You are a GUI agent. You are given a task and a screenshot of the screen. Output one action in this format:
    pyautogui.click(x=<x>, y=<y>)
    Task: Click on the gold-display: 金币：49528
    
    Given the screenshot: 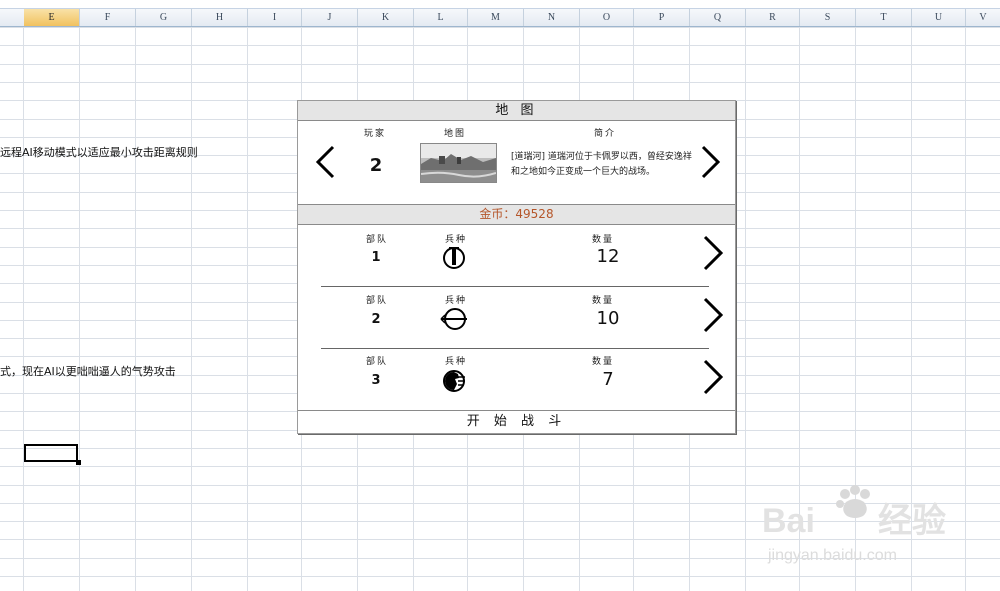 What is the action you would take?
    pyautogui.click(x=516, y=214)
    